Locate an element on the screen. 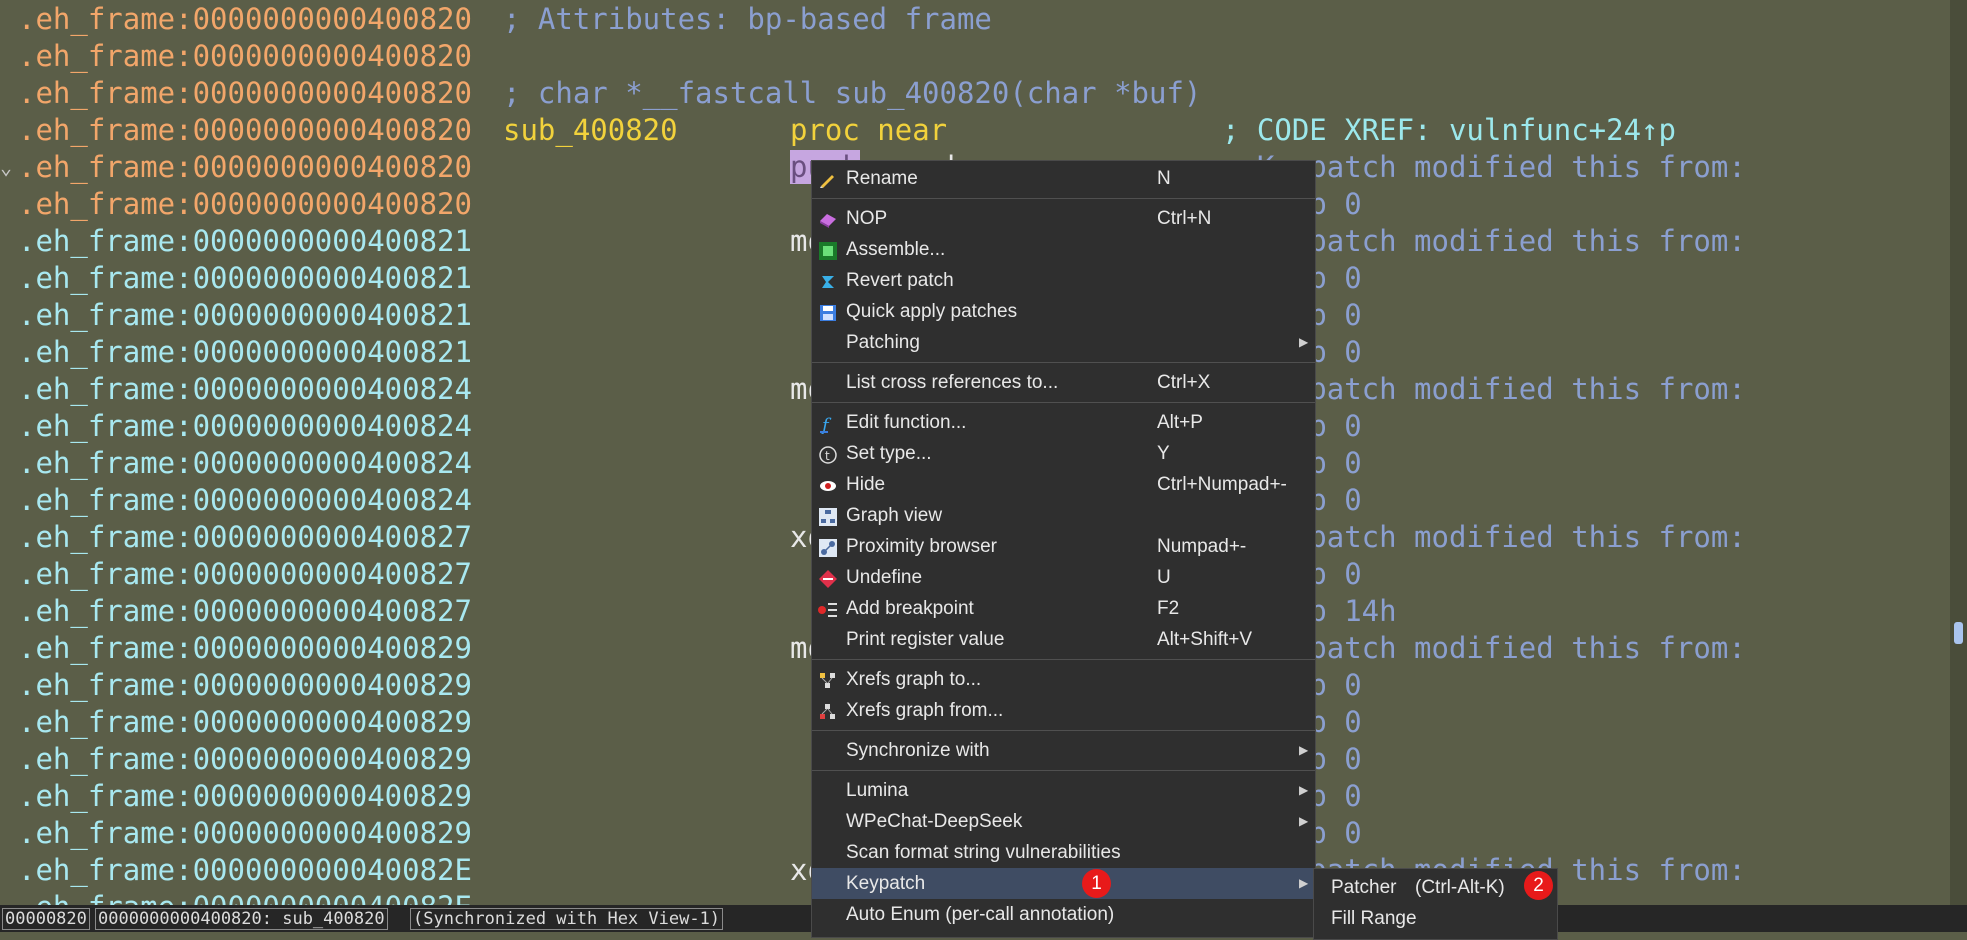  proximity-icon is located at coordinates (828, 547).